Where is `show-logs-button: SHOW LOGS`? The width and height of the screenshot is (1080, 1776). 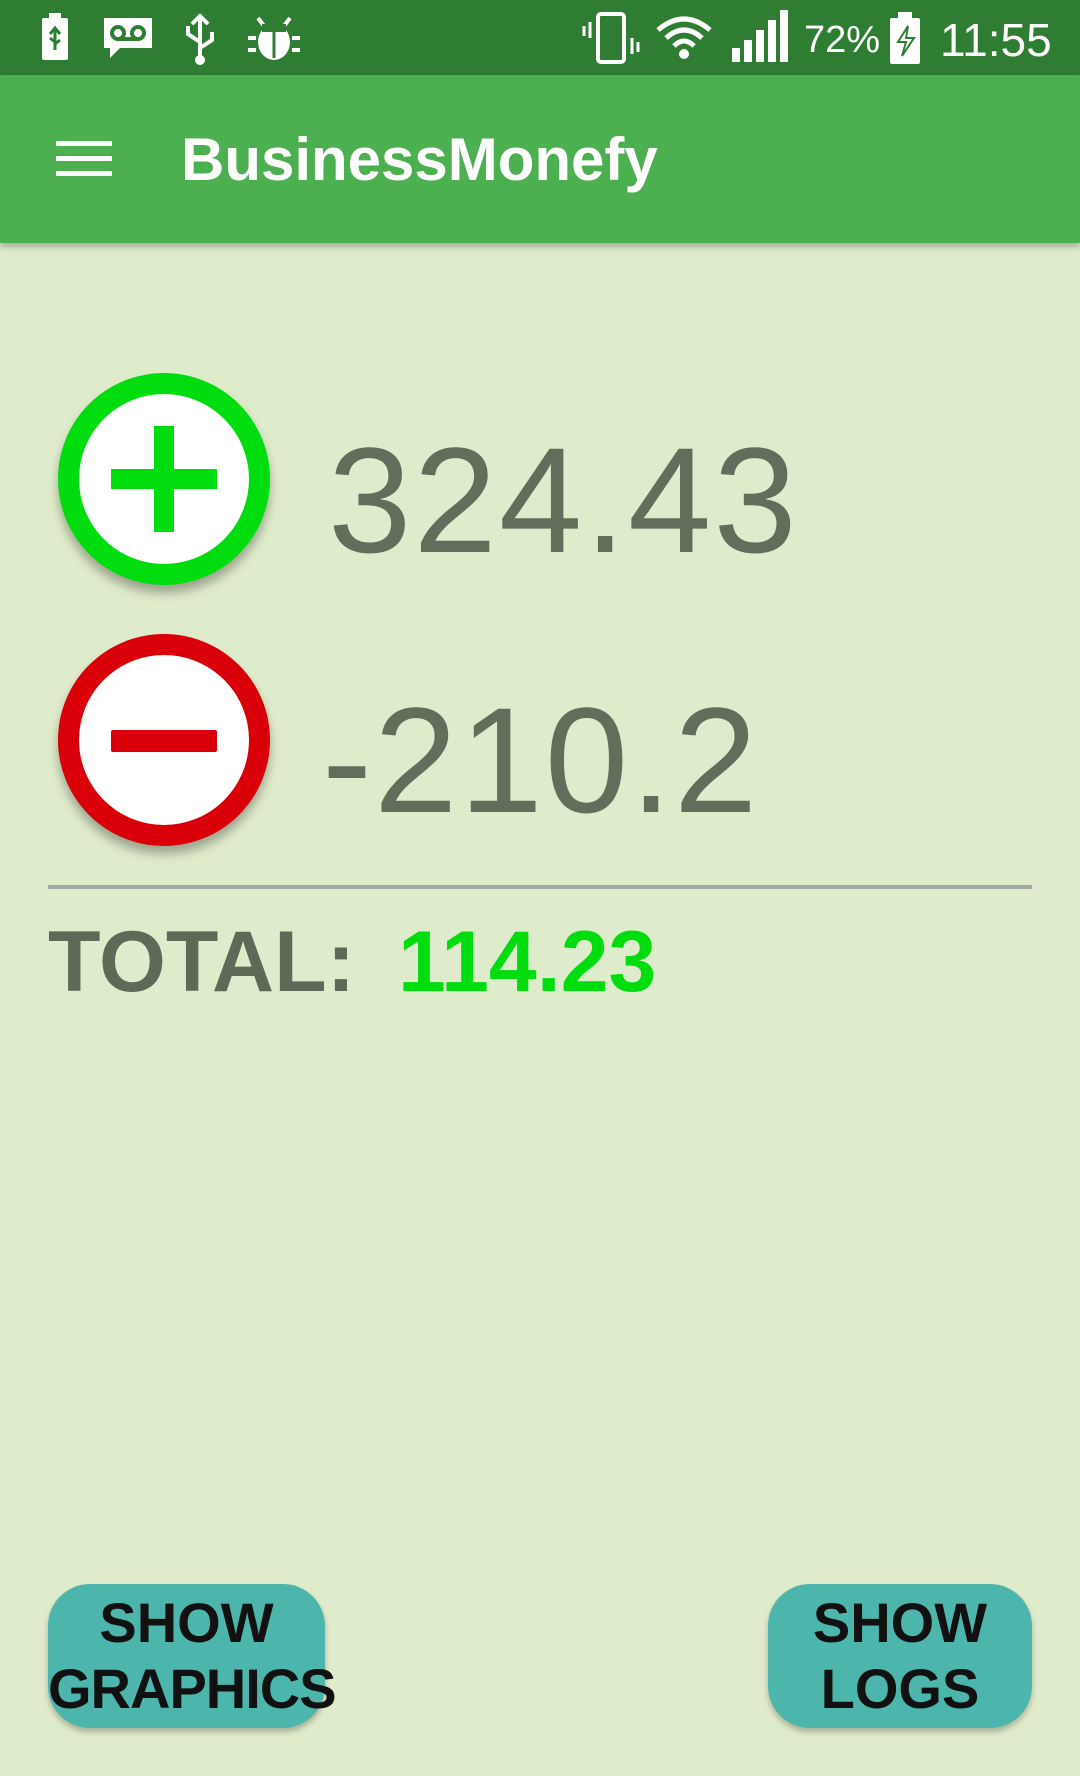
show-logs-button: SHOW LOGS is located at coordinates (900, 1656).